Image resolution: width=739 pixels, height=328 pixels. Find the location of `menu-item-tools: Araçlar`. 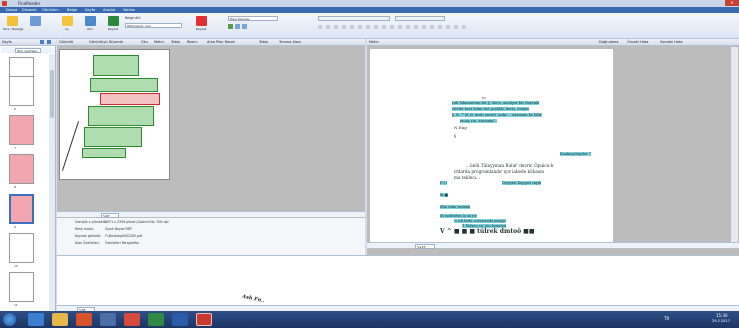

menu-item-tools: Araçlar is located at coordinates (109, 10).